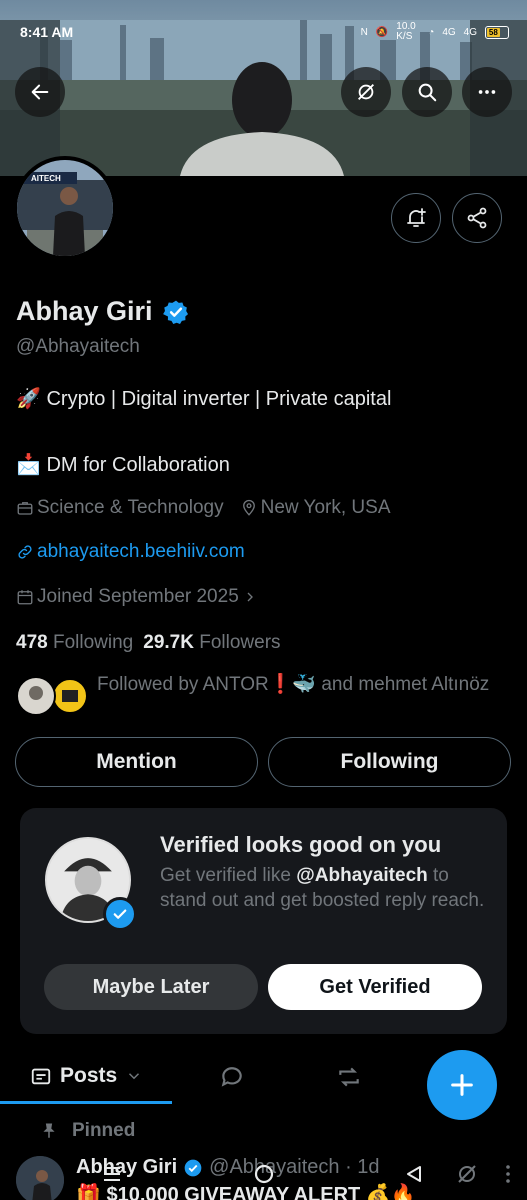 The width and height of the screenshot is (527, 1200). I want to click on promo-title: Verified looks good on you, so click(301, 844).